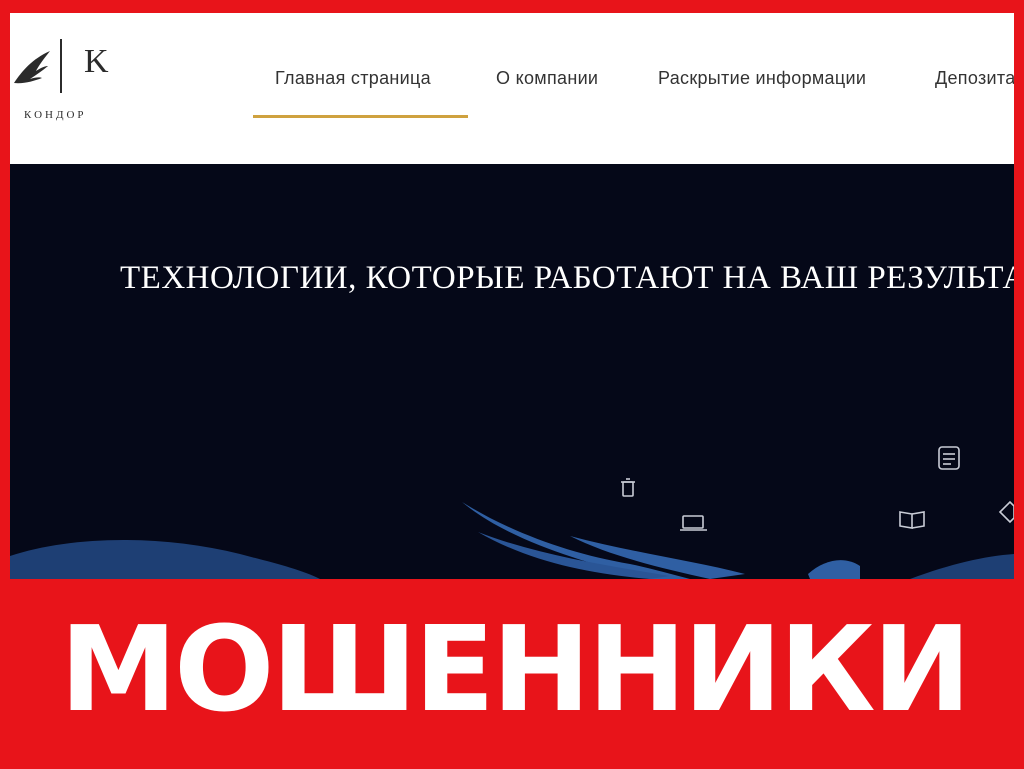  I want to click on trash-icon, so click(628, 487).